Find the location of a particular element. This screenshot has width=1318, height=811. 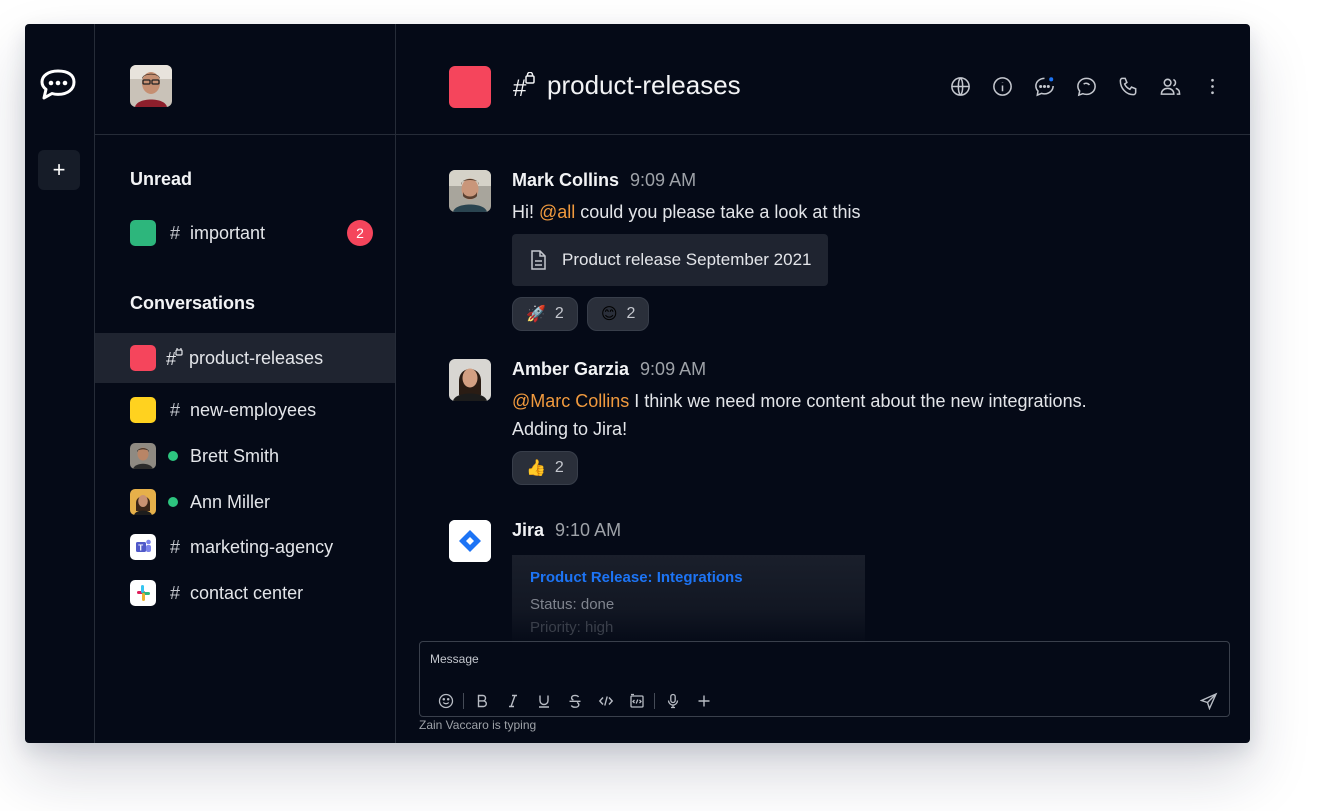

message-header: Amber Garzia 9:09 AM is located at coordinates (852, 369).